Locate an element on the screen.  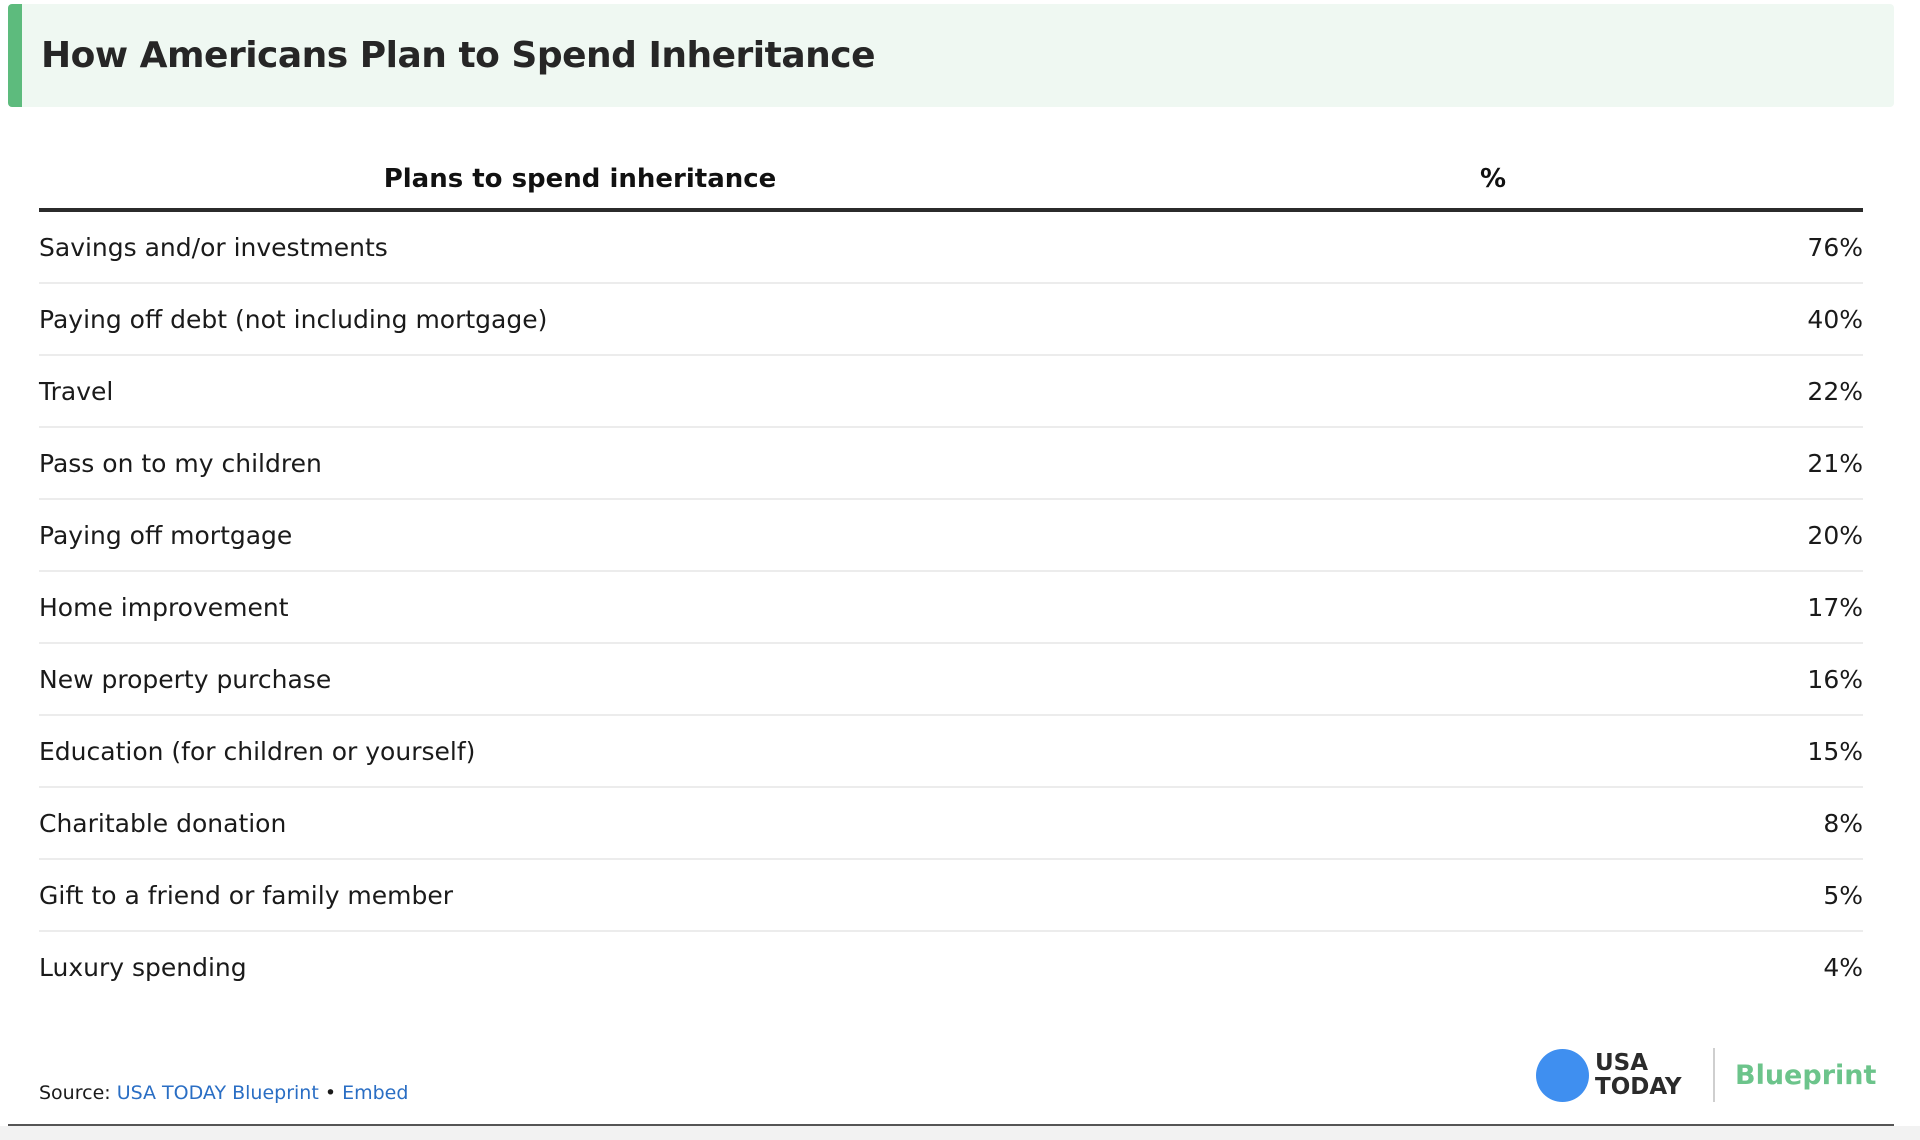
logo-divider is located at coordinates (1714, 1075).